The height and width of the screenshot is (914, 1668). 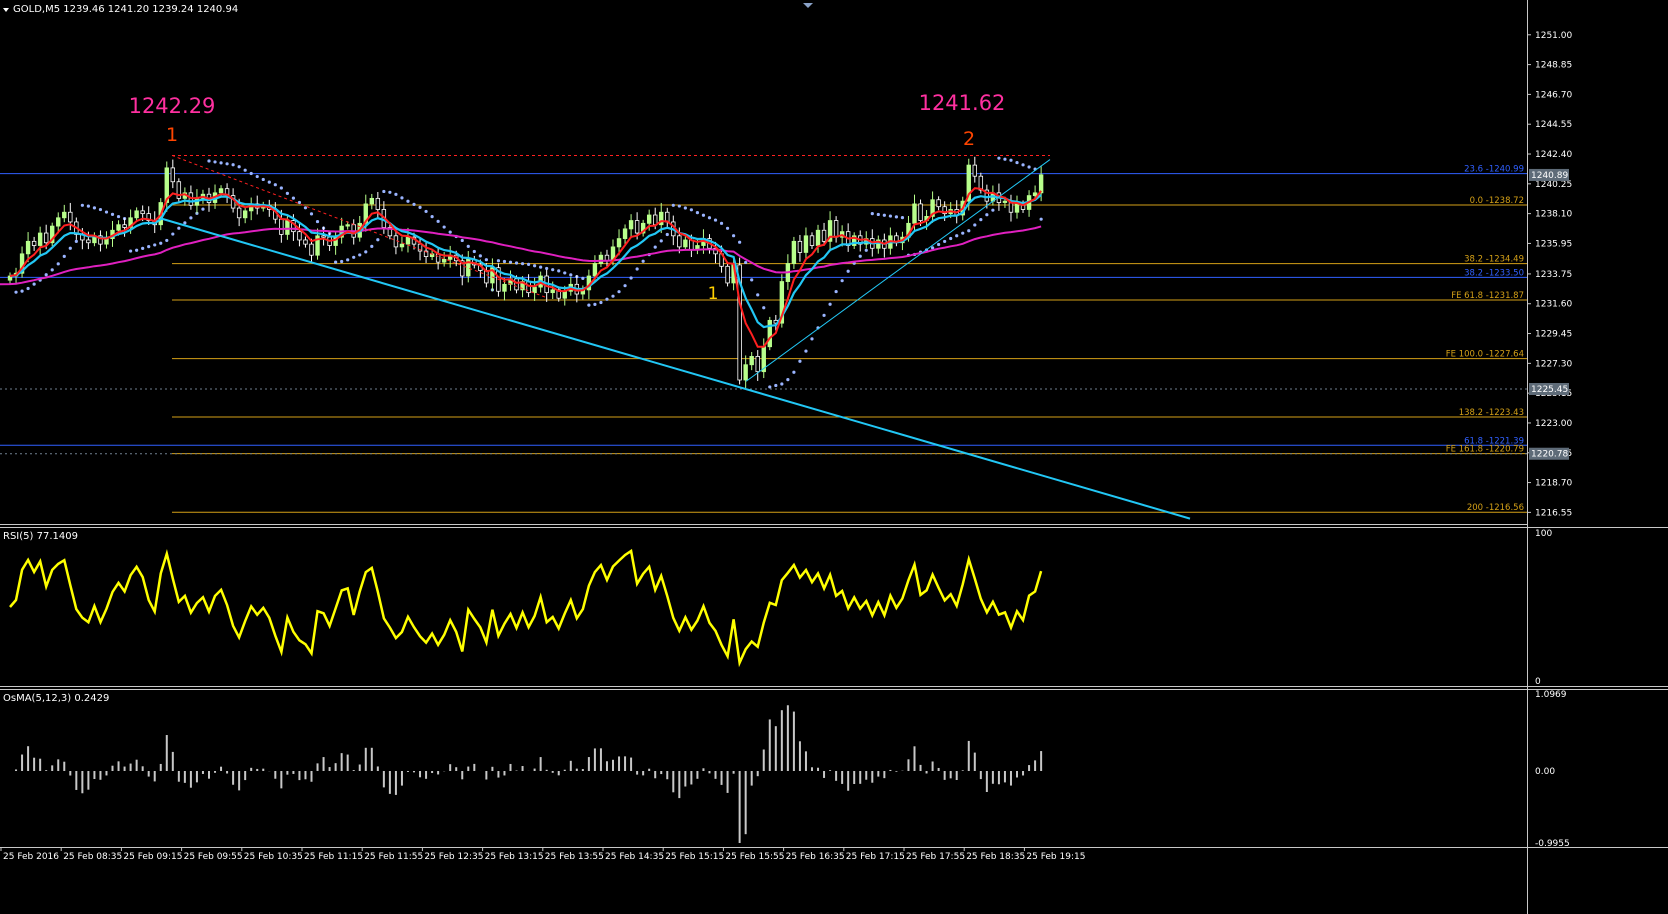 What do you see at coordinates (935, 857) in the screenshot?
I see `time-tick-label: 25 Feb 17:55` at bounding box center [935, 857].